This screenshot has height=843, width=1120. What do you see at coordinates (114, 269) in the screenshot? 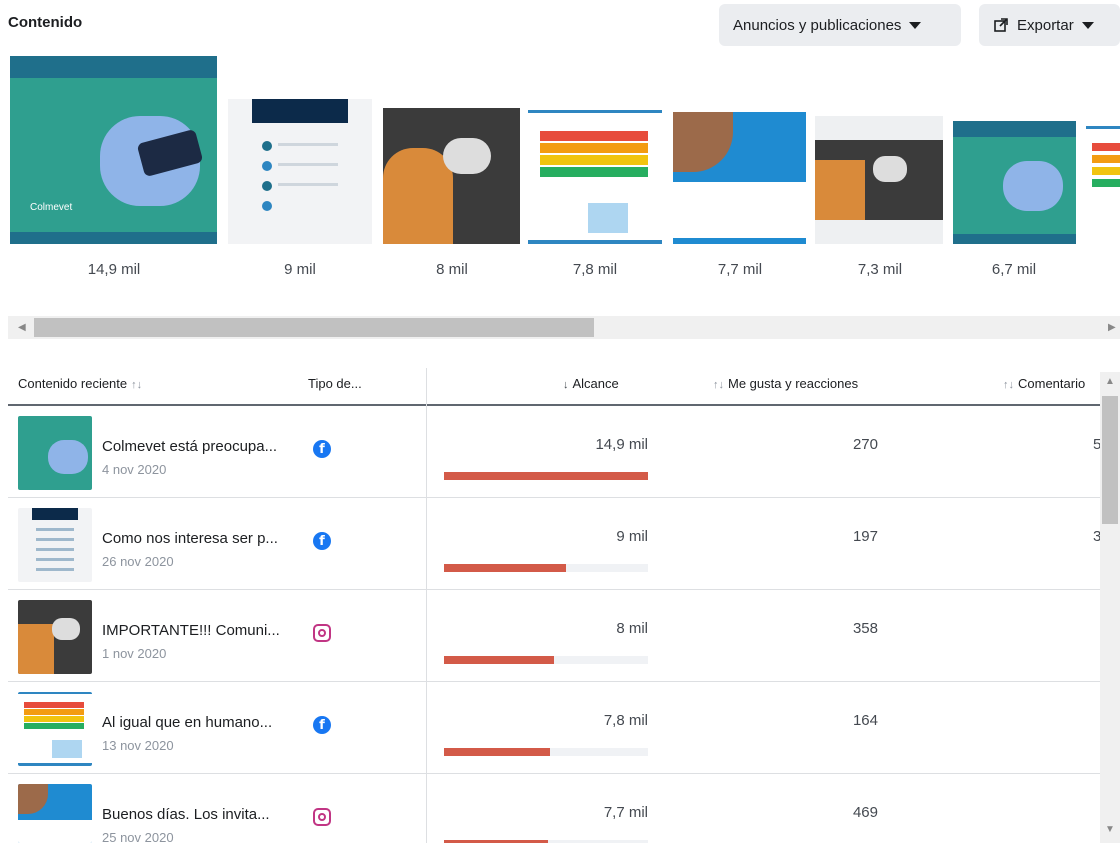
I see `thumbnail-reach: 14,9 mil` at bounding box center [114, 269].